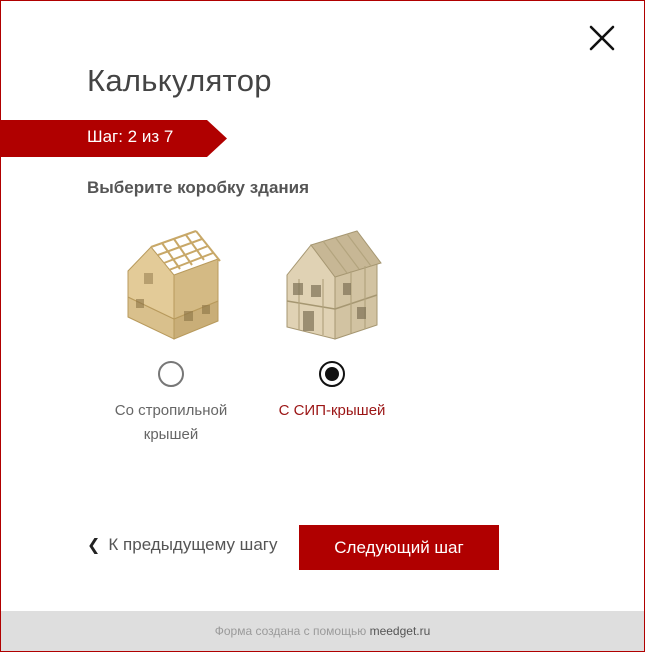  I want to click on house-sip-roof-image, so click(334, 285).